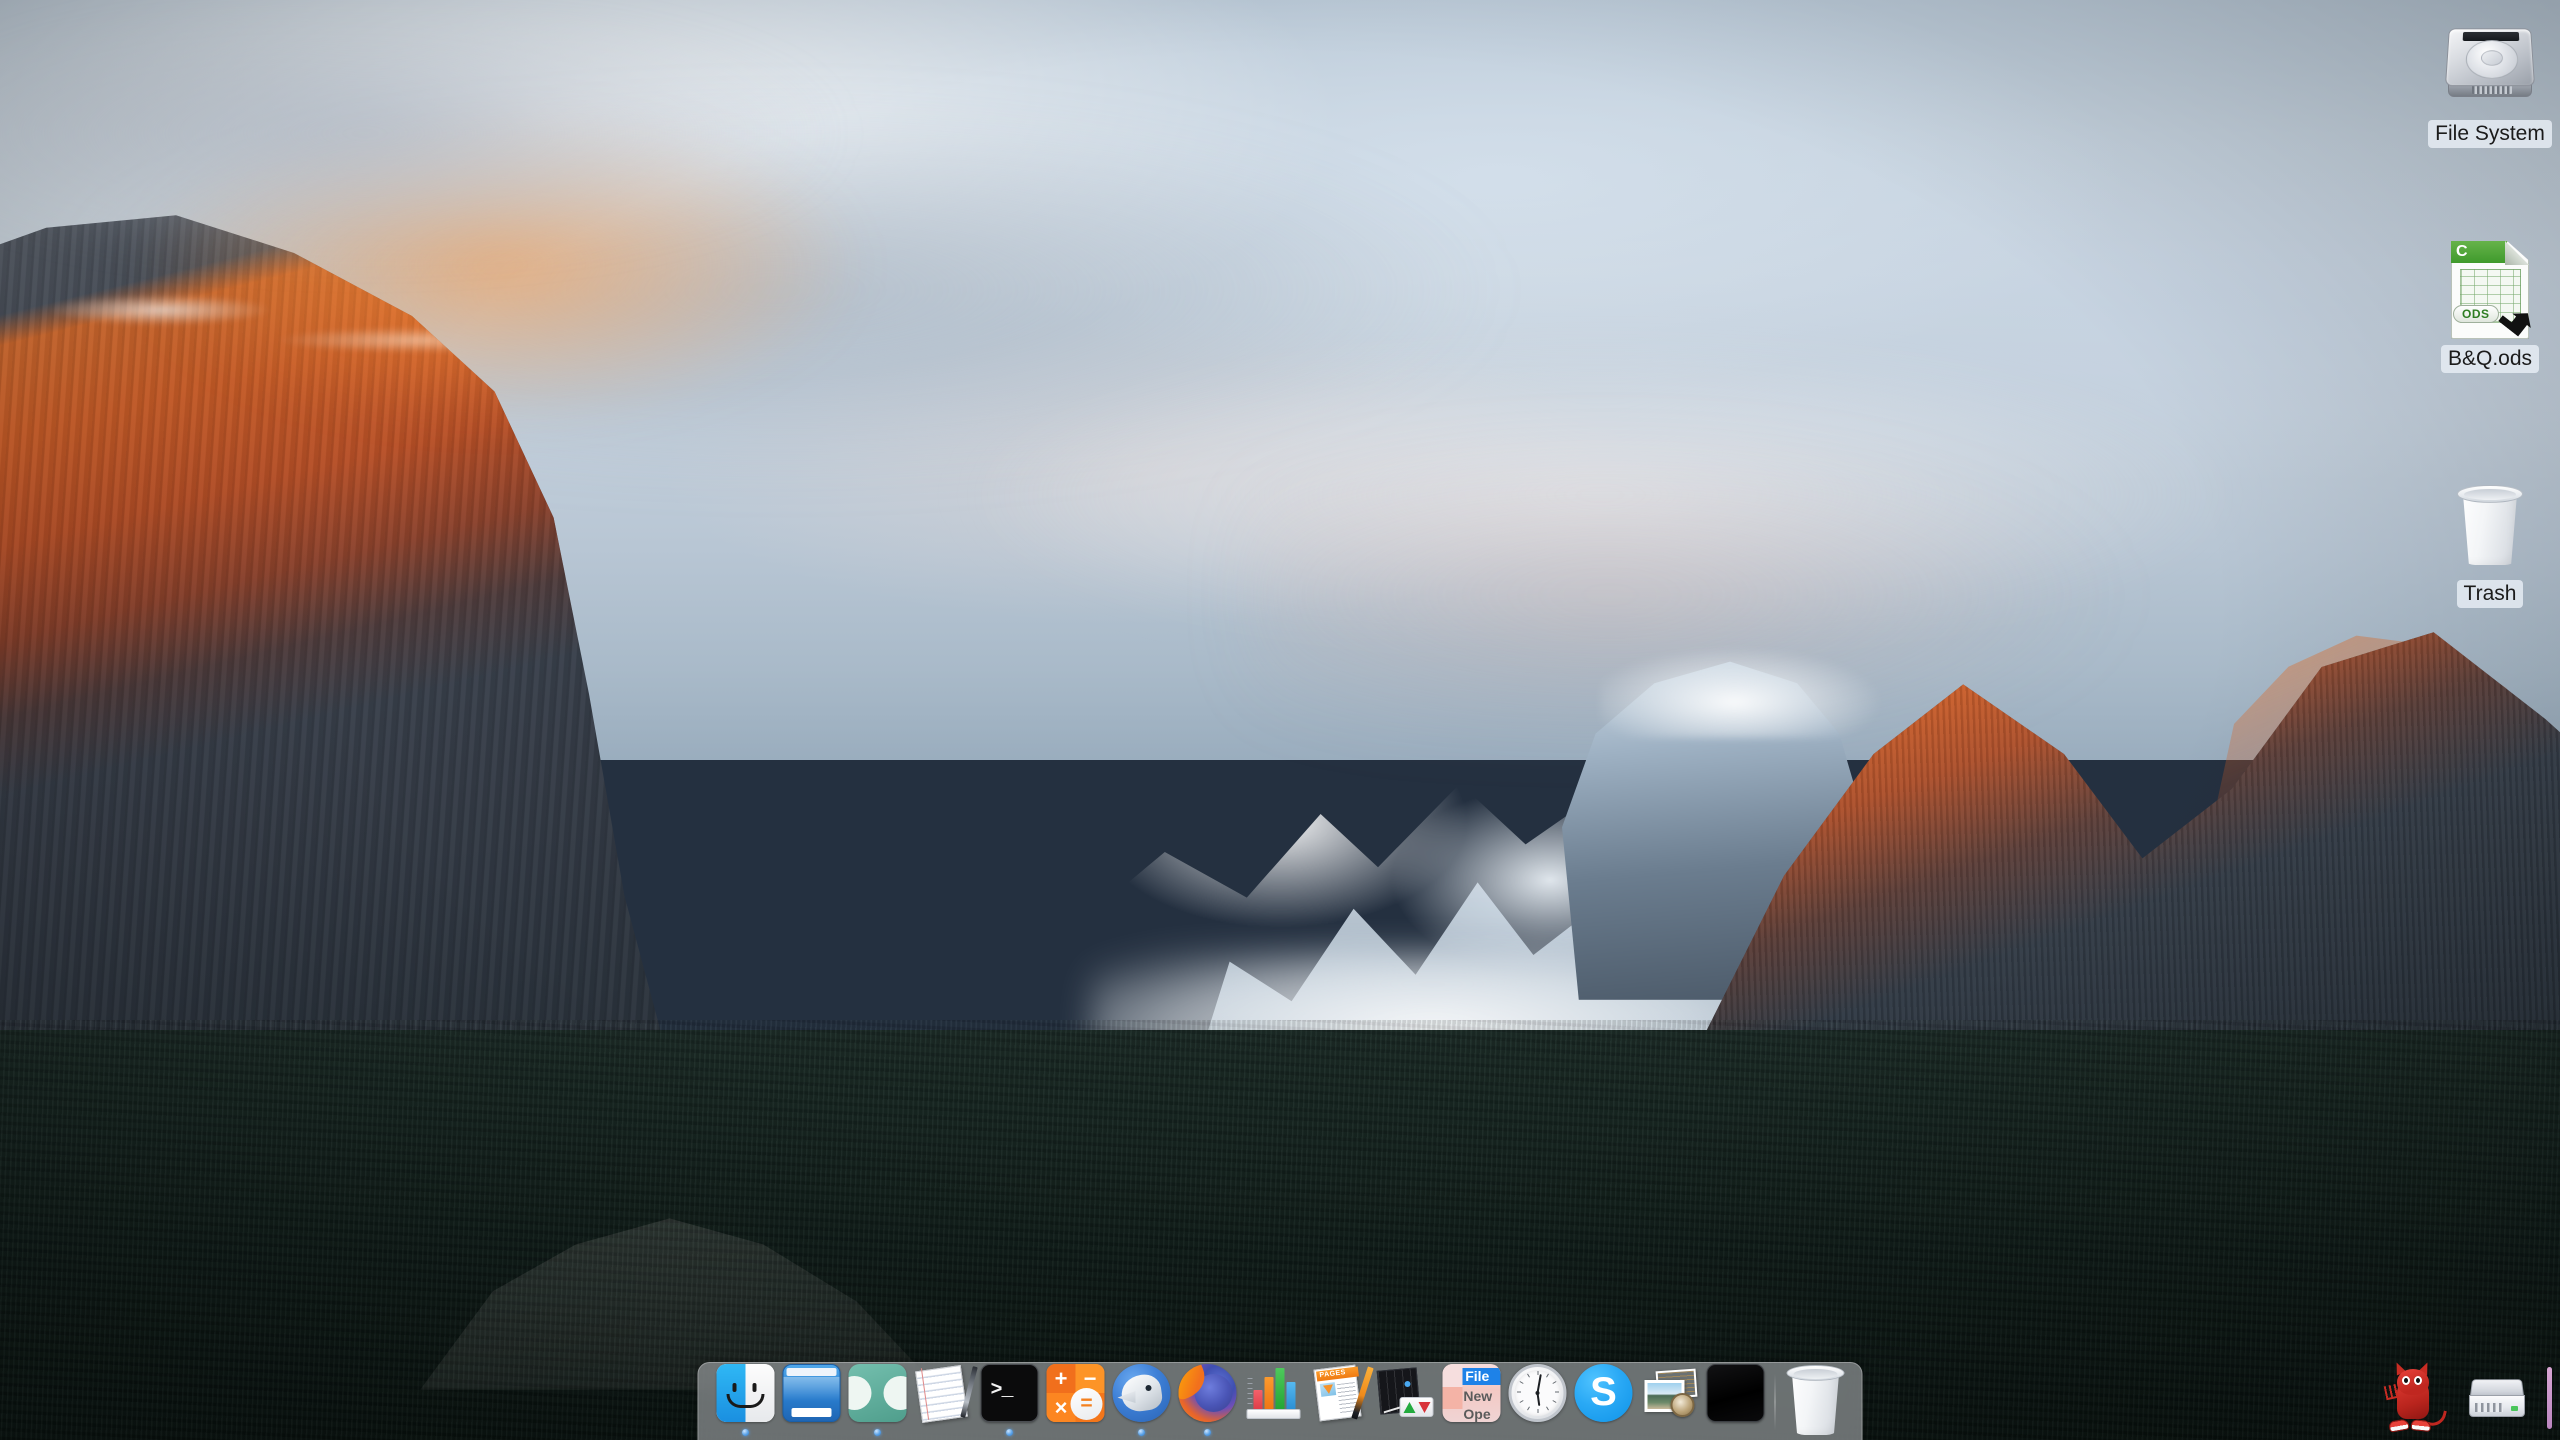  What do you see at coordinates (1775, 1402) in the screenshot?
I see `dock-separator` at bounding box center [1775, 1402].